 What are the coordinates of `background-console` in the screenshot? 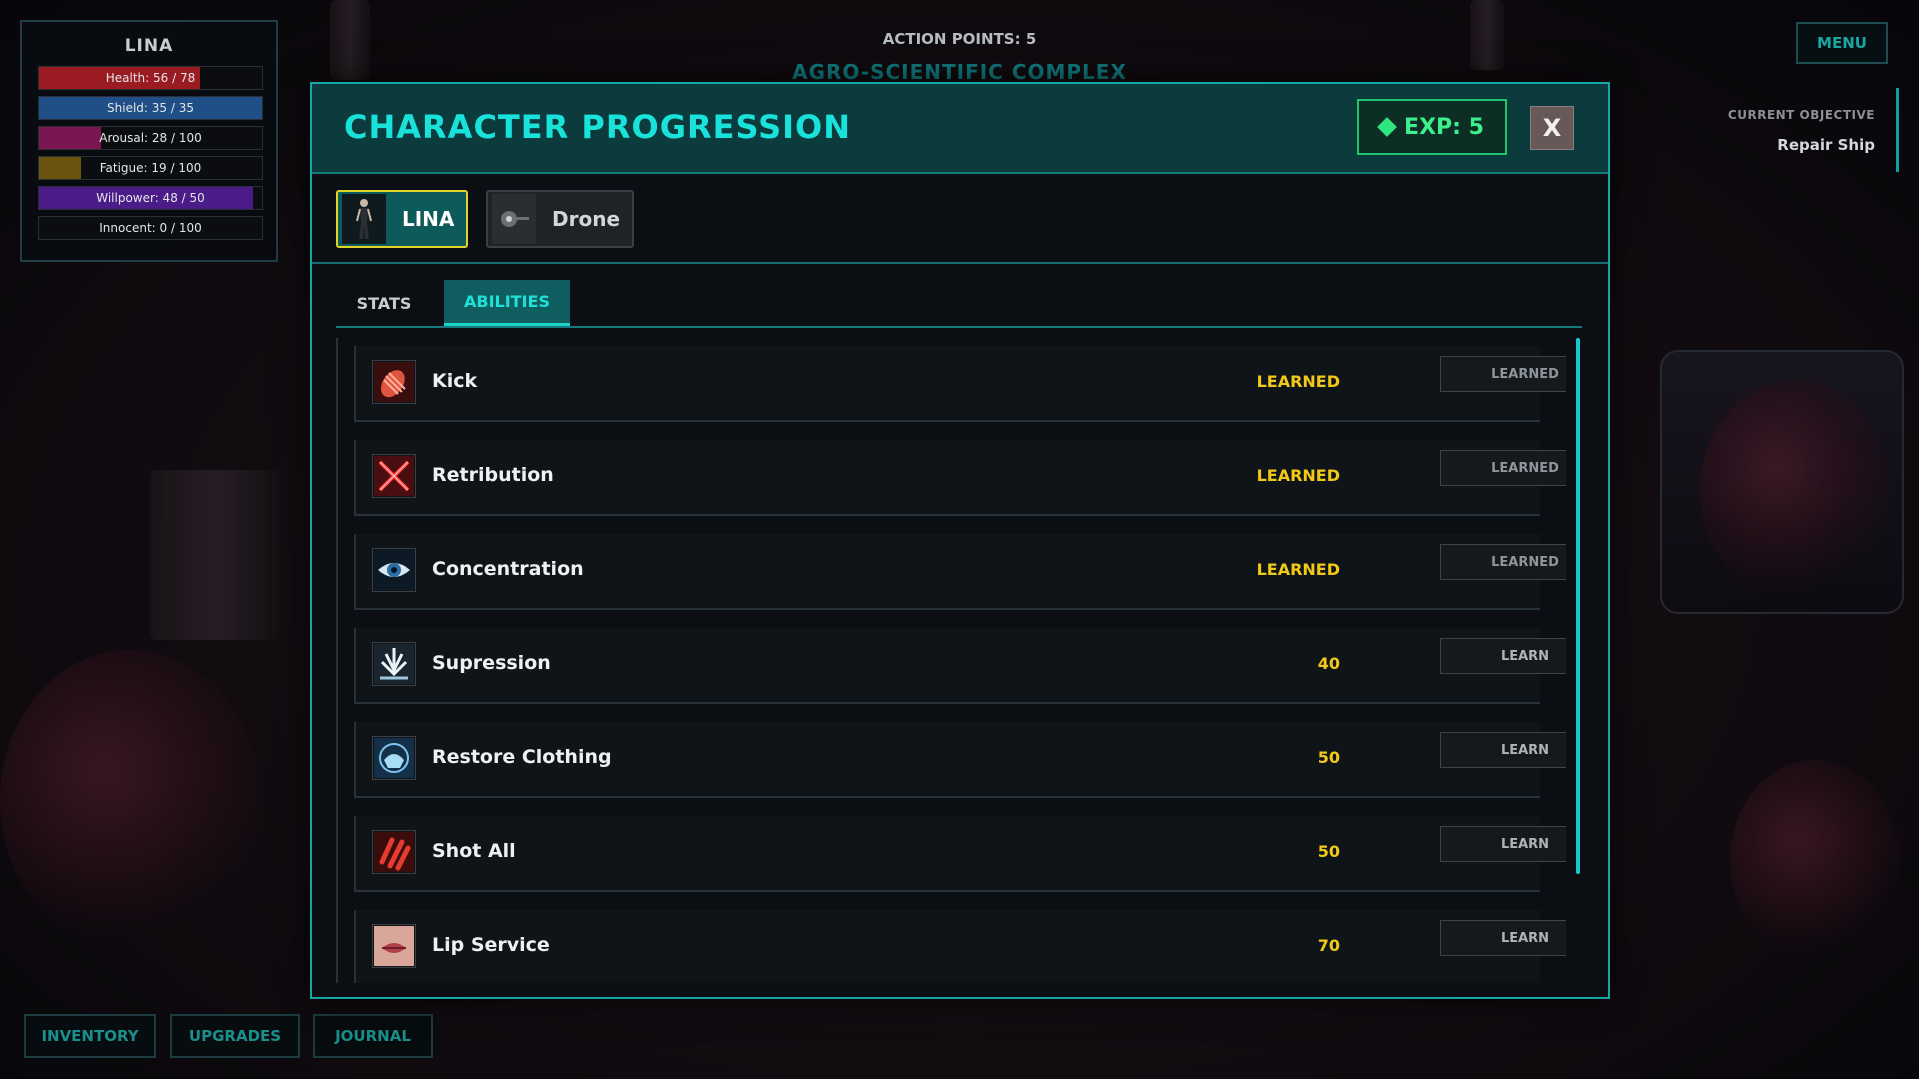 It's located at (215, 555).